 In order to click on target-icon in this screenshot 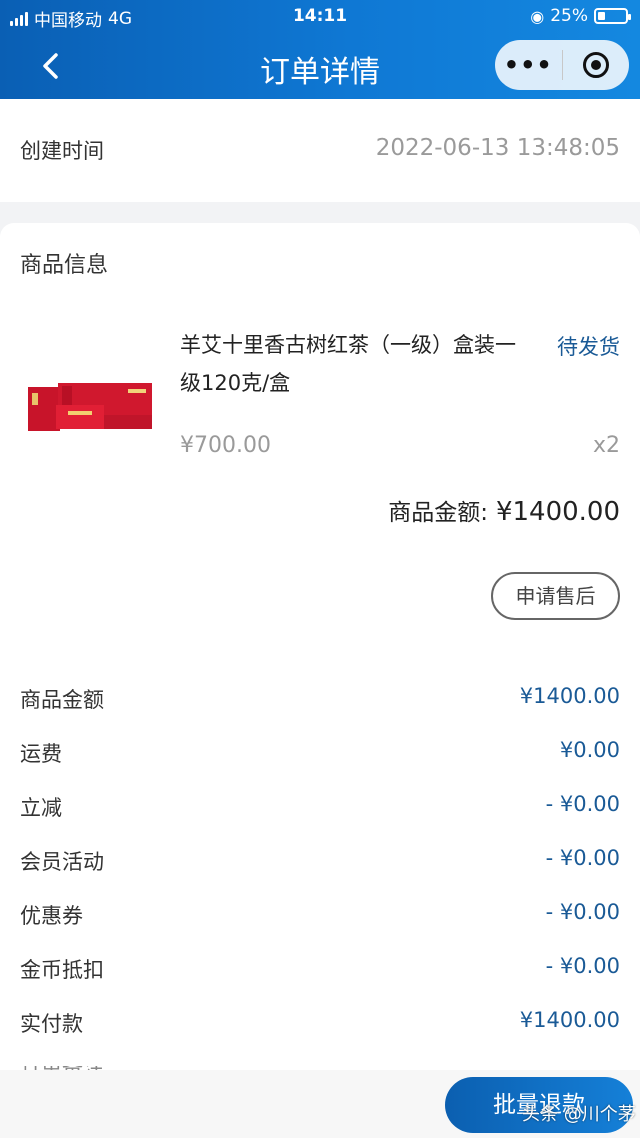, I will do `click(595, 65)`.